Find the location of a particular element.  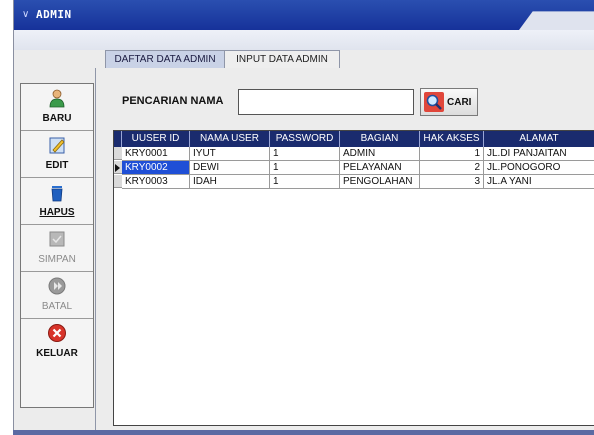

tab-daftar-data-admin: DAFTAR DATA ADMIN is located at coordinates (165, 59).